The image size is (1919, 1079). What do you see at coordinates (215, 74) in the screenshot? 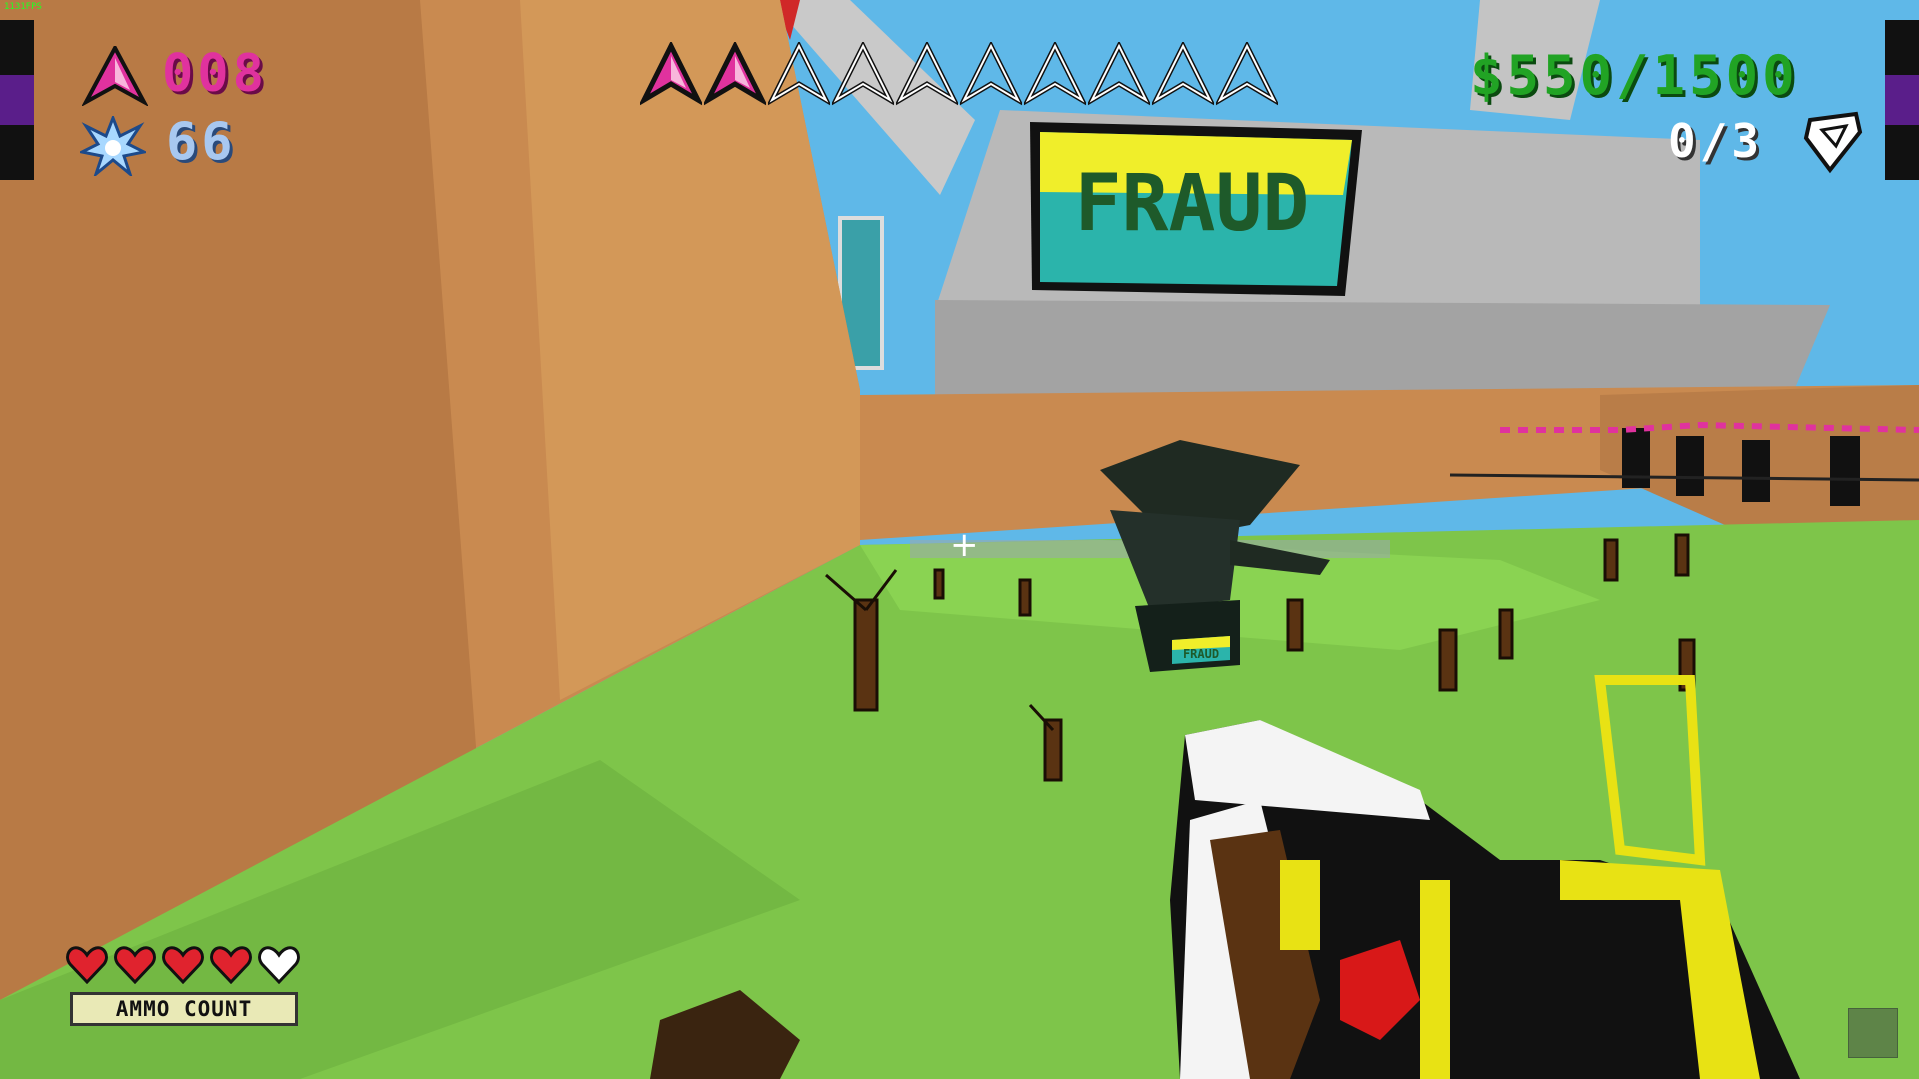
I see `shard-count: 008` at bounding box center [215, 74].